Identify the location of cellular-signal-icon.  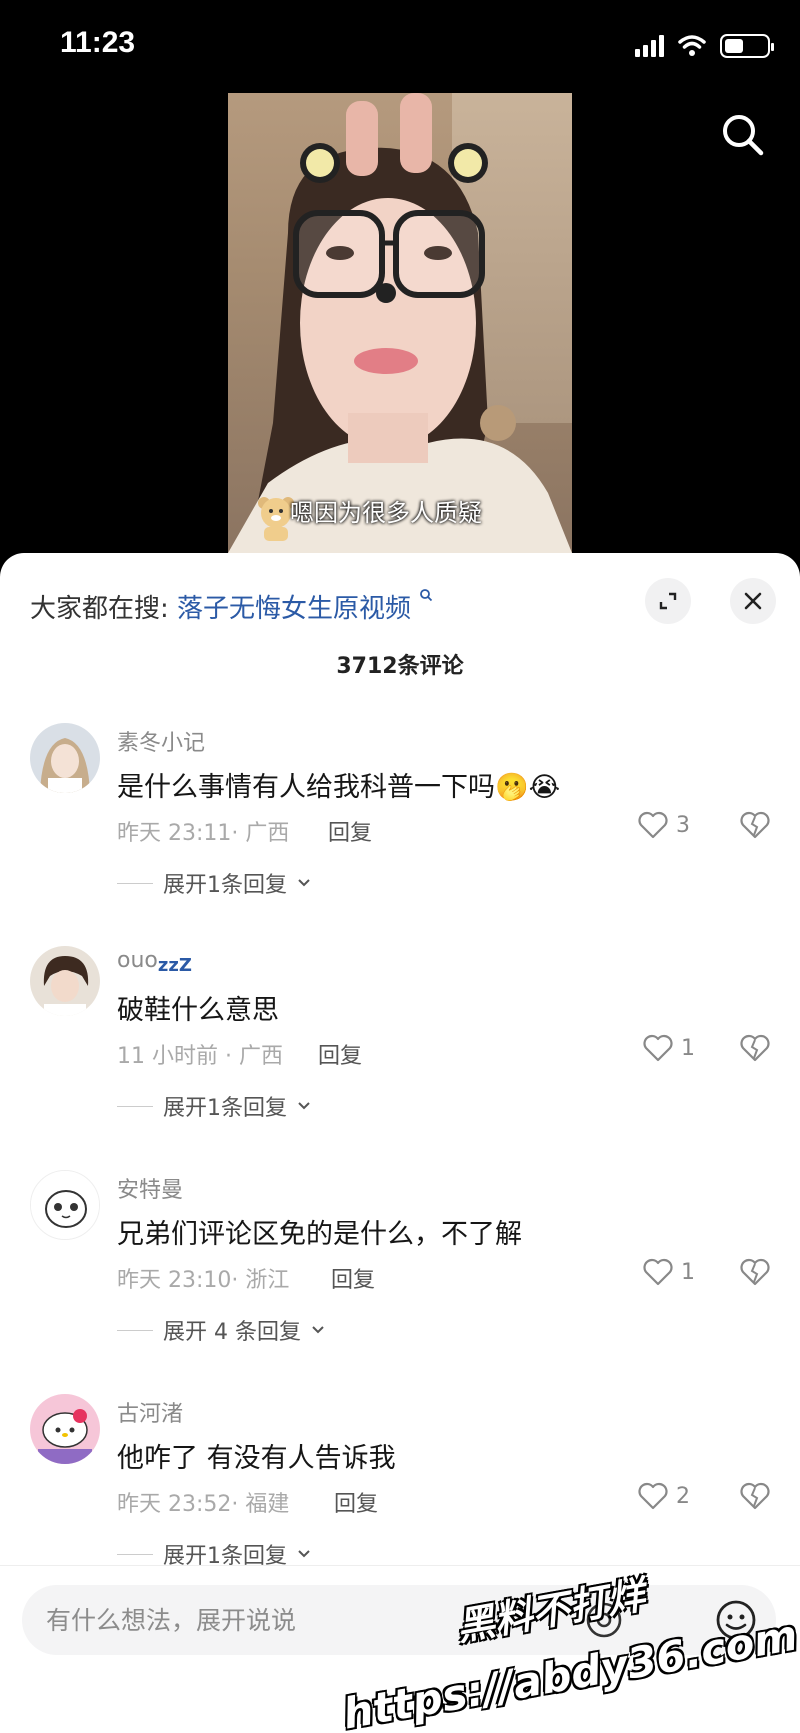
(649, 46).